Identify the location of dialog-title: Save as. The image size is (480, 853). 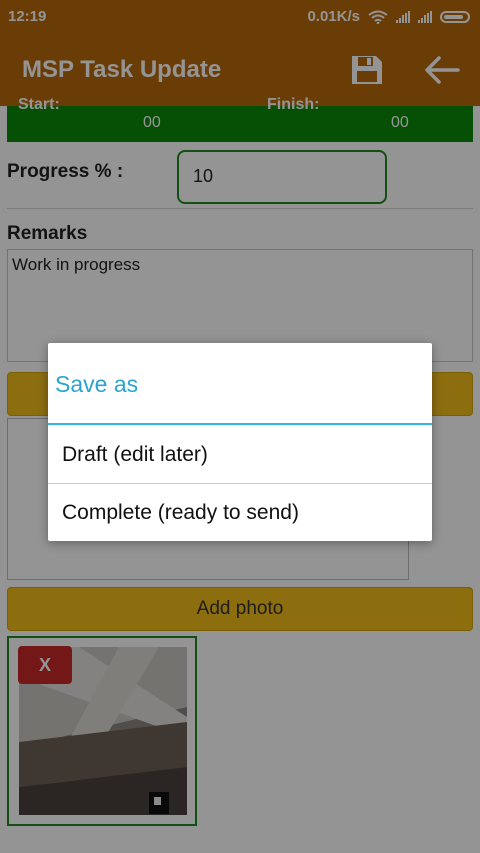
(97, 384).